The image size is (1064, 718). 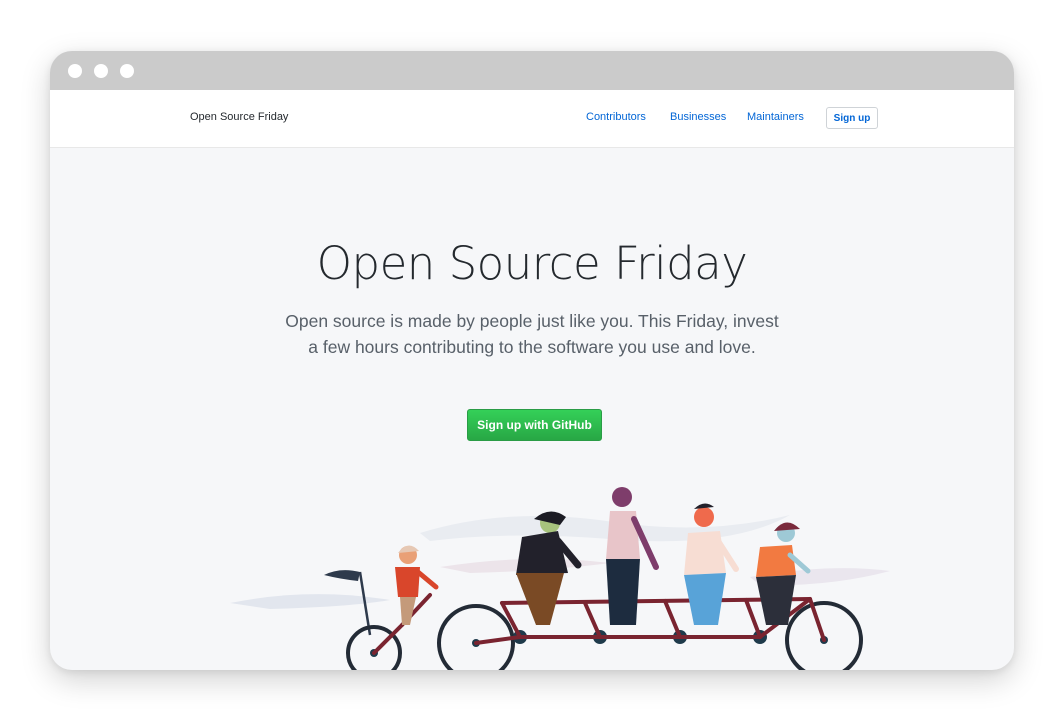 What do you see at coordinates (532, 263) in the screenshot?
I see `hero-title: Open Source Friday` at bounding box center [532, 263].